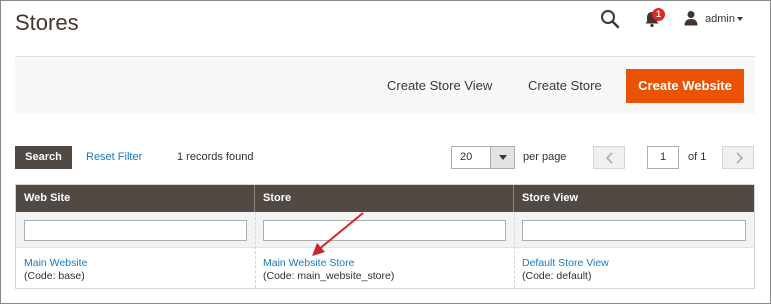 Image resolution: width=771 pixels, height=304 pixels. What do you see at coordinates (663, 157) in the screenshot?
I see `current-page-input: 1` at bounding box center [663, 157].